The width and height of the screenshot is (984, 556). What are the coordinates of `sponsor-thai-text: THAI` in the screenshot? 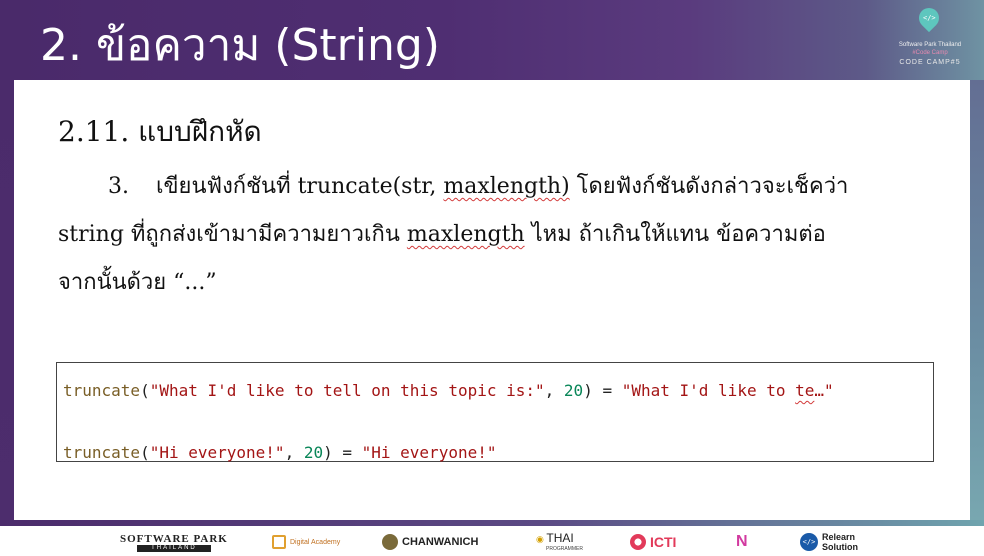 It's located at (560, 538).